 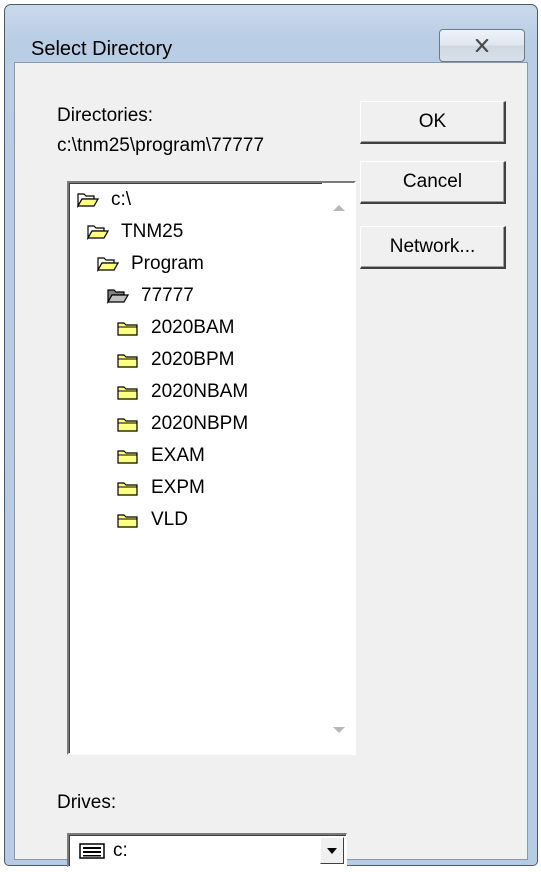 I want to click on directory-tree-item-label: TNM25, so click(x=152, y=231).